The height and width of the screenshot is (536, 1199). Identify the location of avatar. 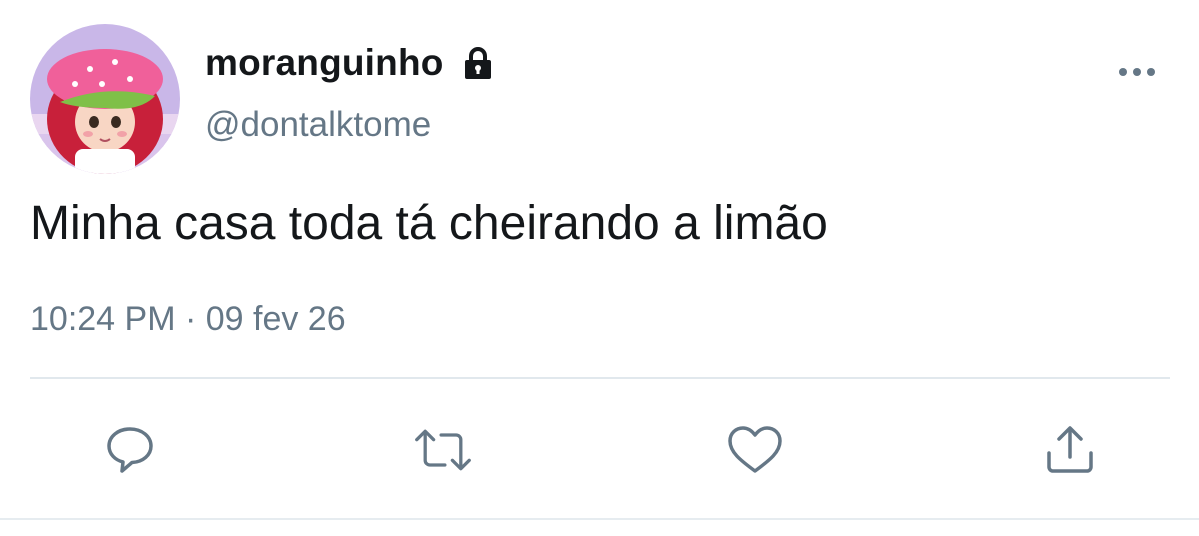
(105, 99).